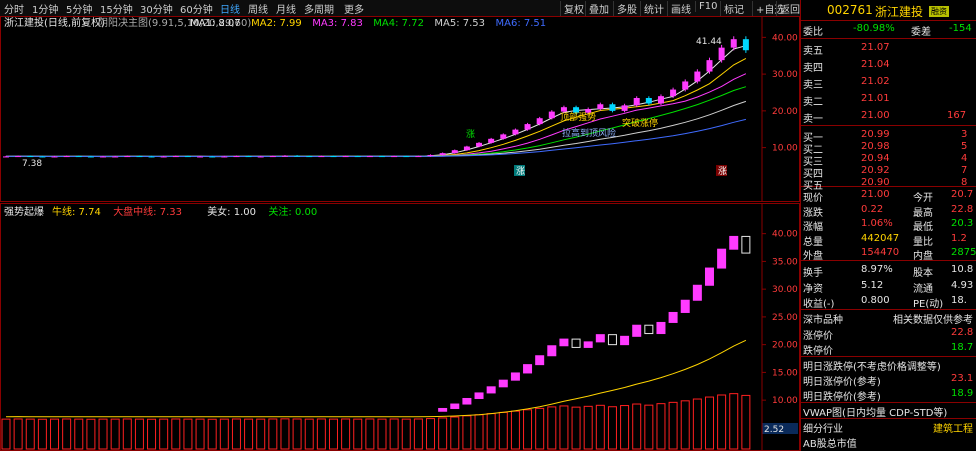 The height and width of the screenshot is (451, 976). Describe the element at coordinates (789, 8) in the screenshot. I see `toolbar-button-8: 返回` at that location.